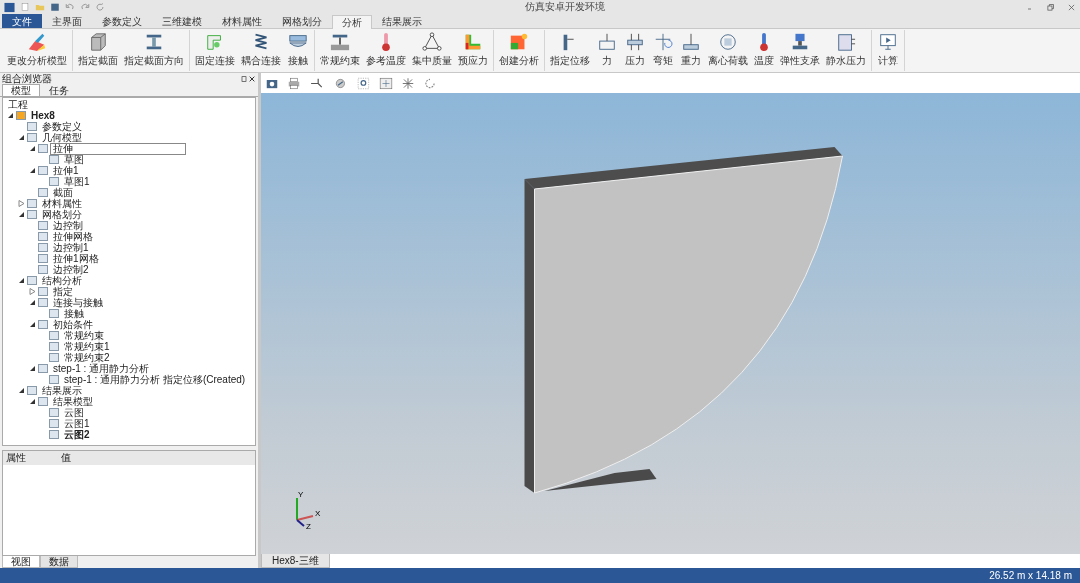 The image size is (1080, 583). I want to click on tree-item: 拉伸网格, so click(73, 236).